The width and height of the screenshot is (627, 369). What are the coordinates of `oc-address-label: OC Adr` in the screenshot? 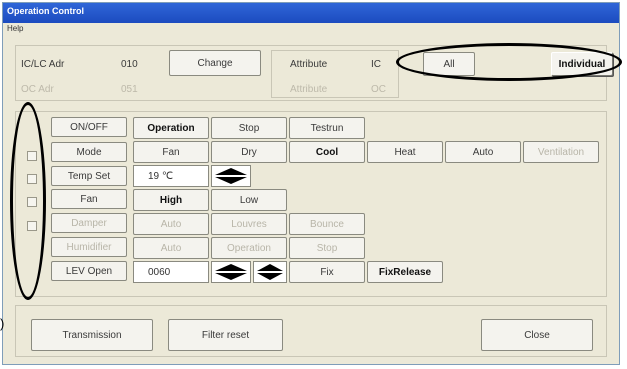 It's located at (37, 89).